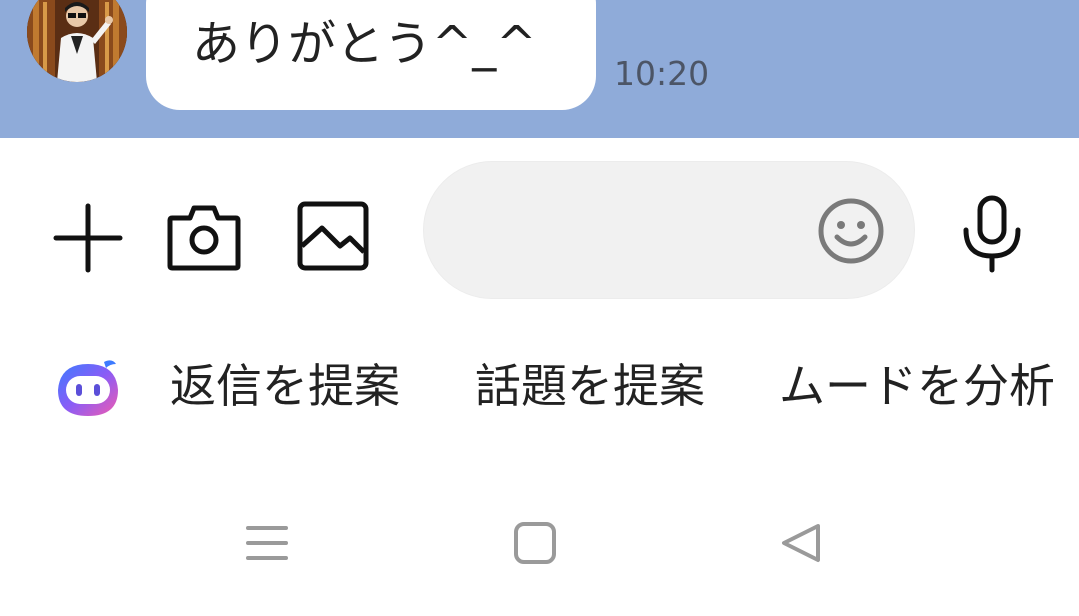 This screenshot has width=1079, height=616. I want to click on microphone-icon, so click(992, 234).